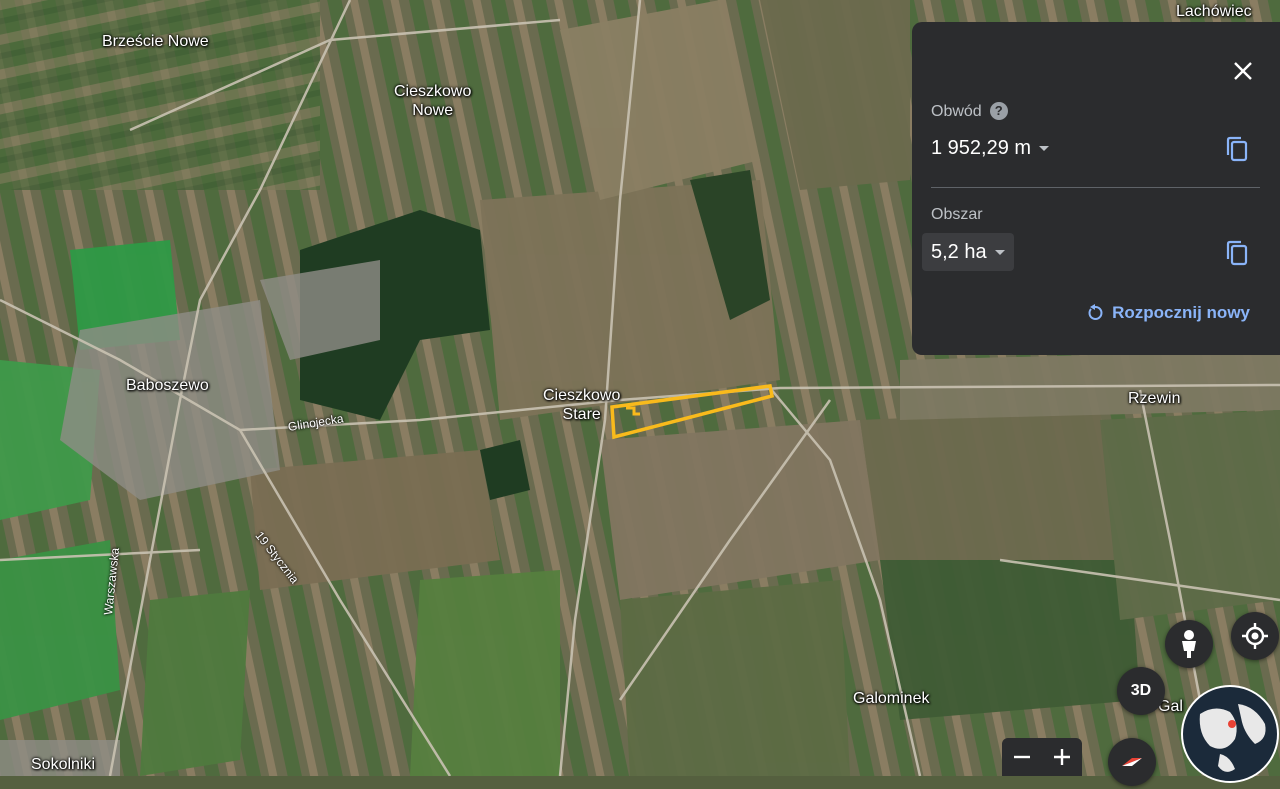 This screenshot has width=1280, height=789. I want to click on zoom-in-icon, so click(1062, 757).